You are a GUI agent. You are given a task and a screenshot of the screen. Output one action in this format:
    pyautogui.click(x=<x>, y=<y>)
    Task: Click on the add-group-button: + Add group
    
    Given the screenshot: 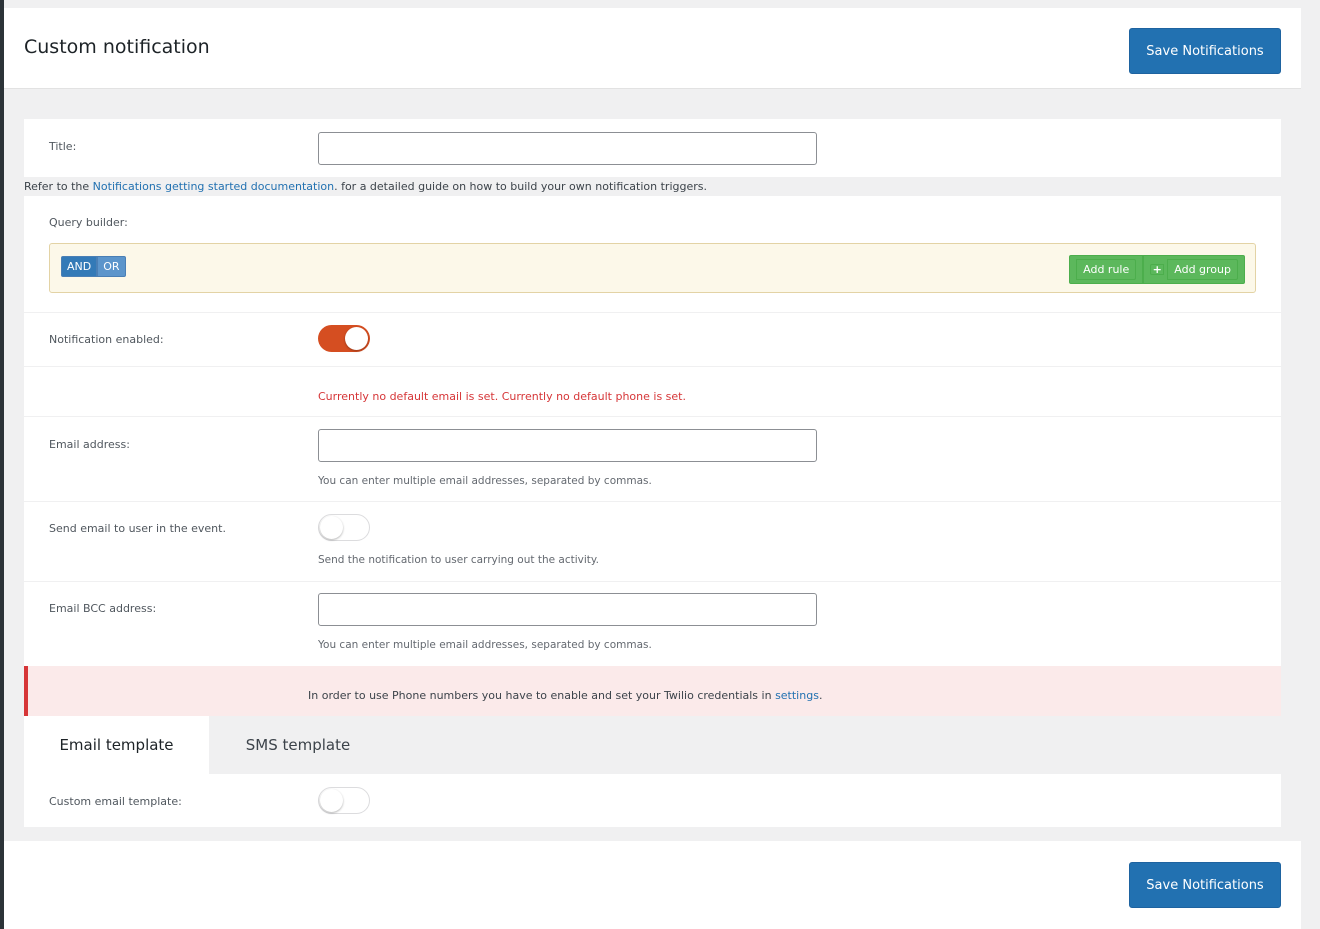 What is the action you would take?
    pyautogui.click(x=1194, y=269)
    